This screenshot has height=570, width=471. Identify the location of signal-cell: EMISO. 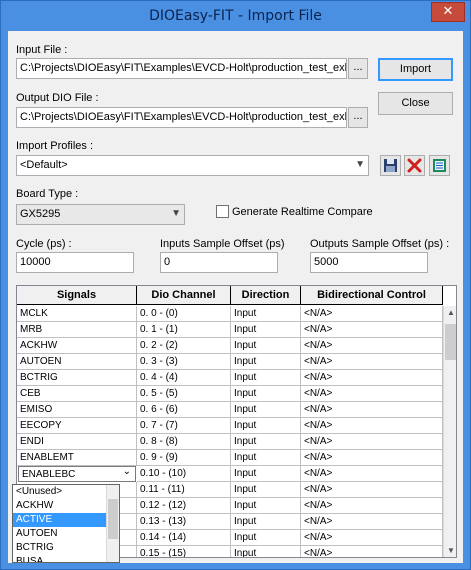
(77, 410).